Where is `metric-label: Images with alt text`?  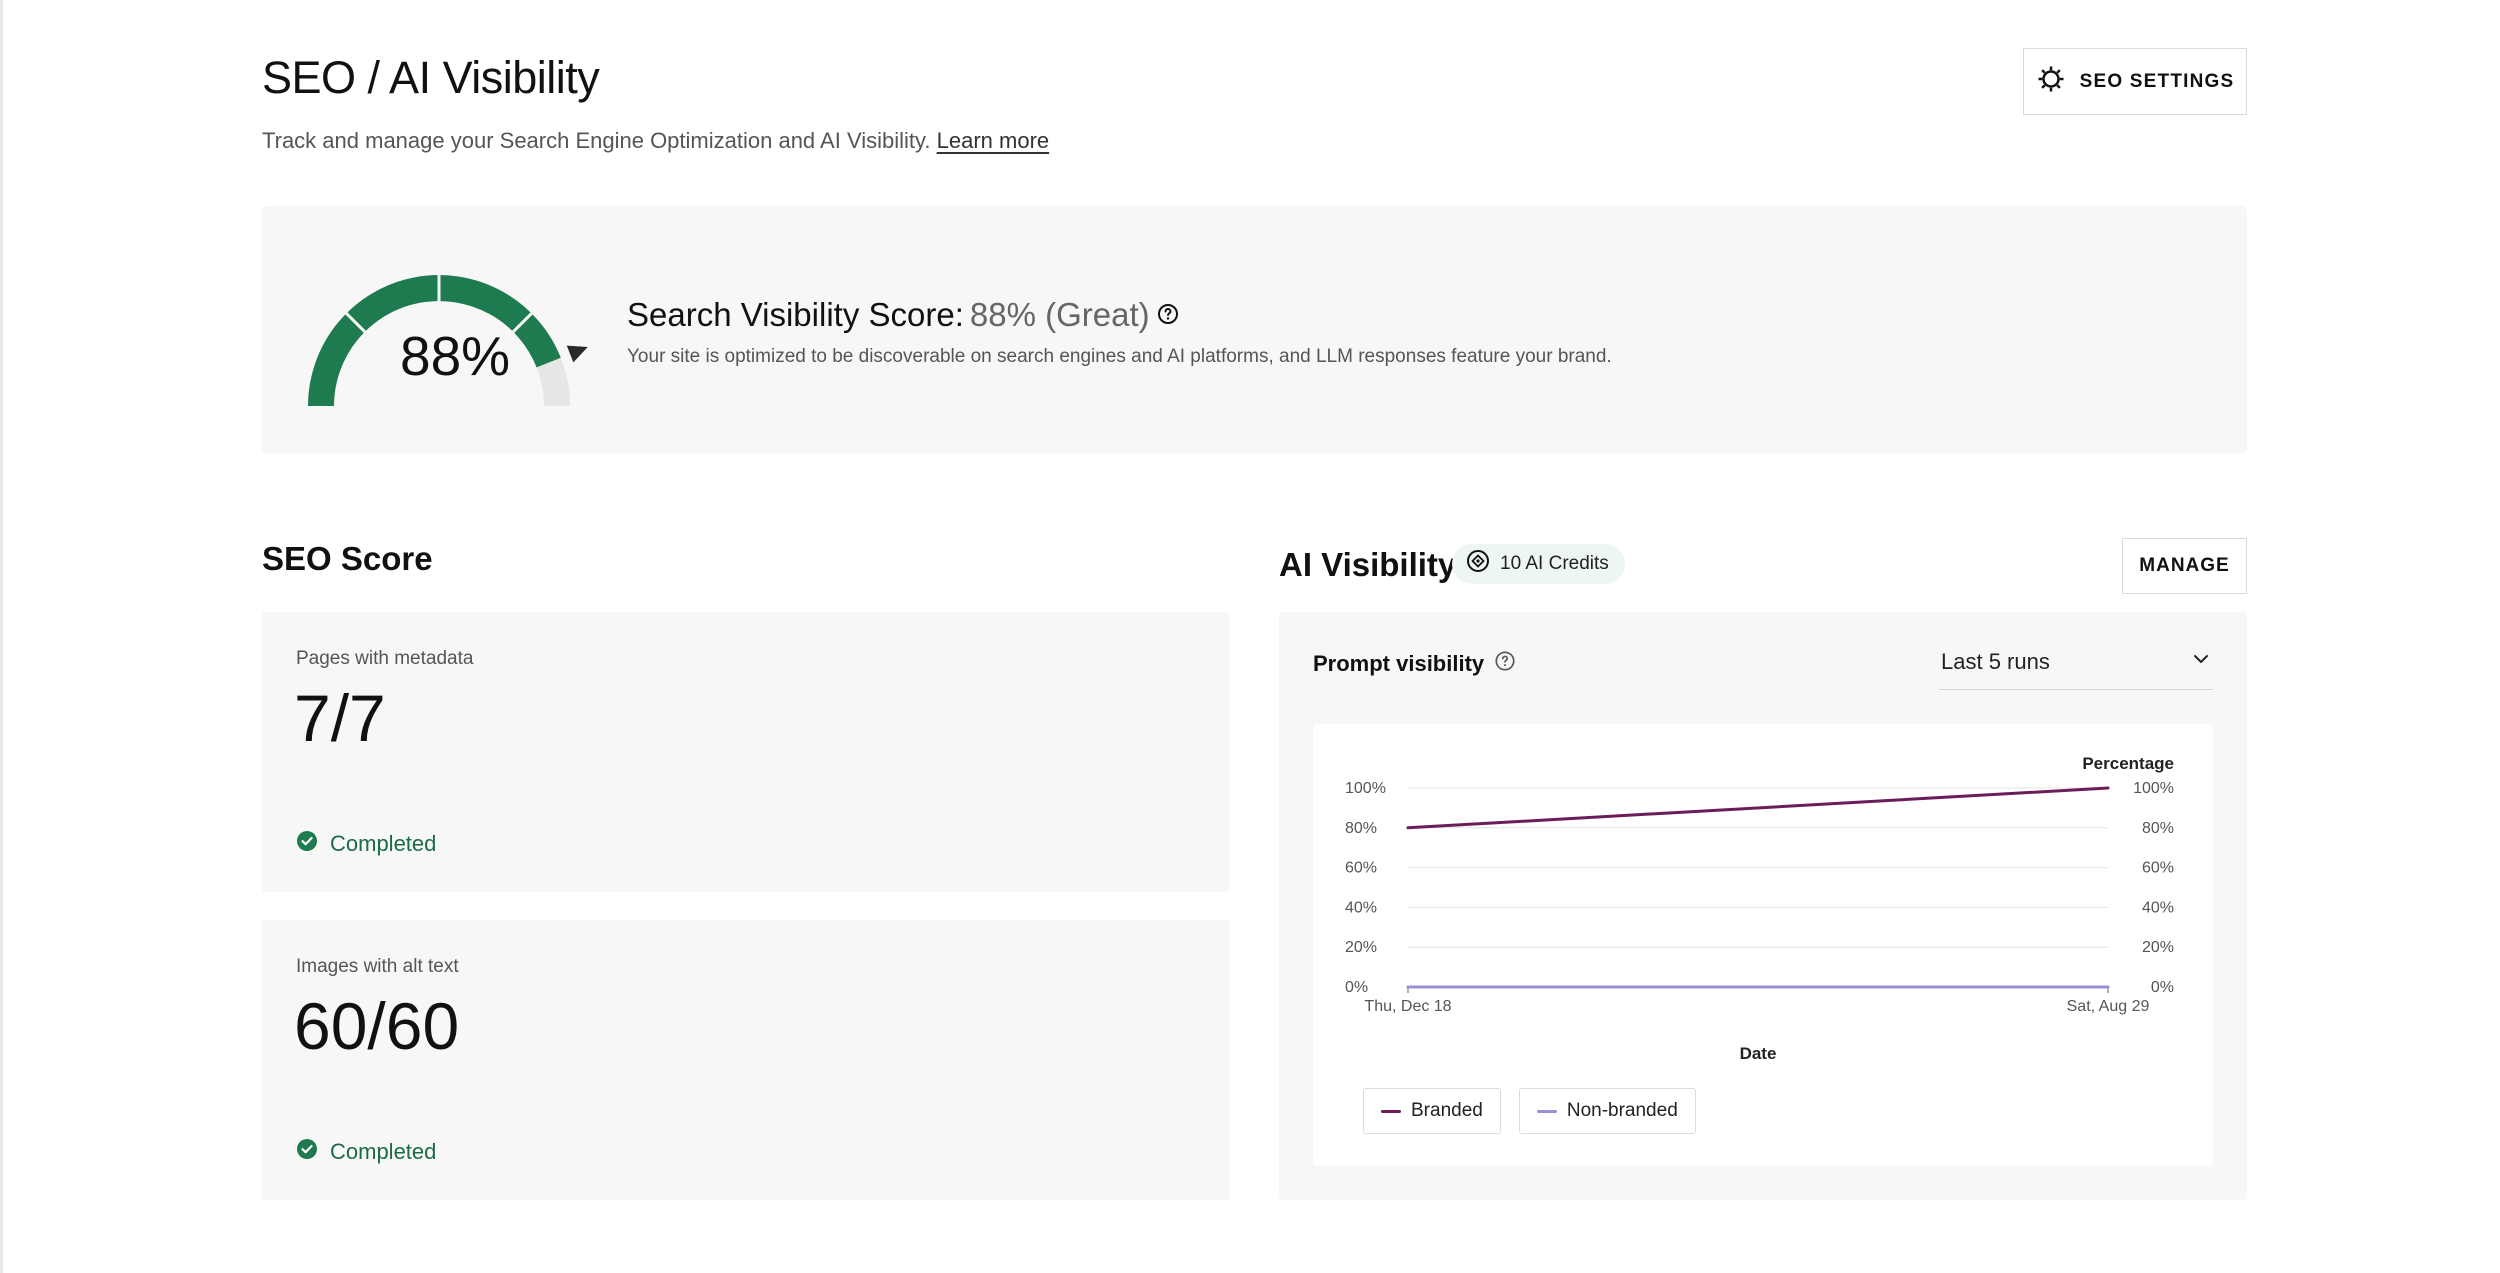
metric-label: Images with alt text is located at coordinates (377, 966).